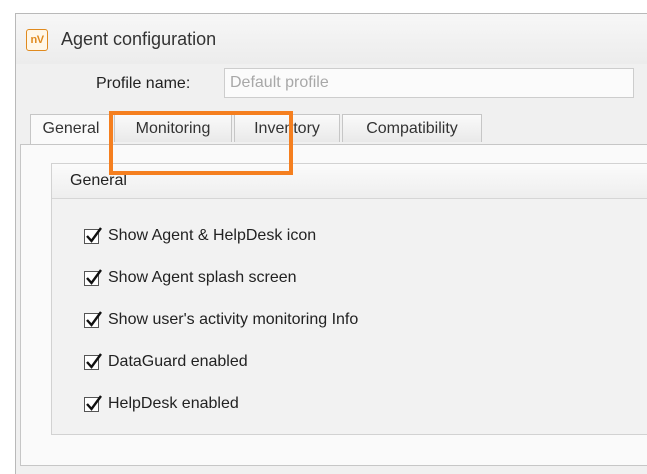  What do you see at coordinates (139, 39) in the screenshot?
I see `window-title: Agent configuration` at bounding box center [139, 39].